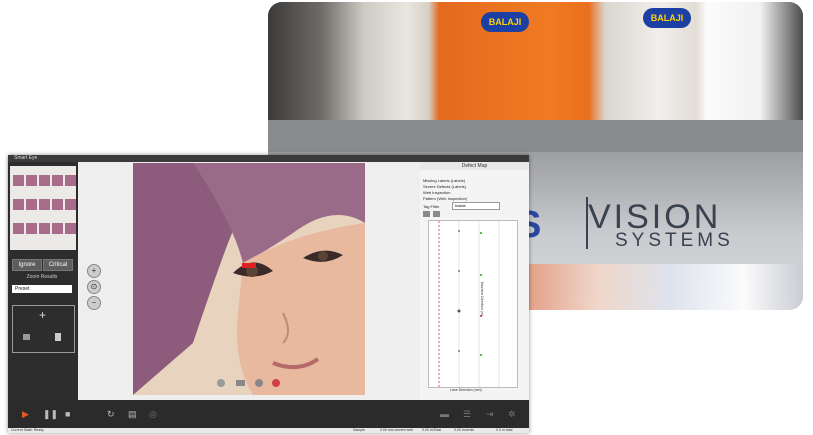 This screenshot has height=435, width=813. What do you see at coordinates (26, 158) in the screenshot?
I see `window-title: Smart Eye` at bounding box center [26, 158].